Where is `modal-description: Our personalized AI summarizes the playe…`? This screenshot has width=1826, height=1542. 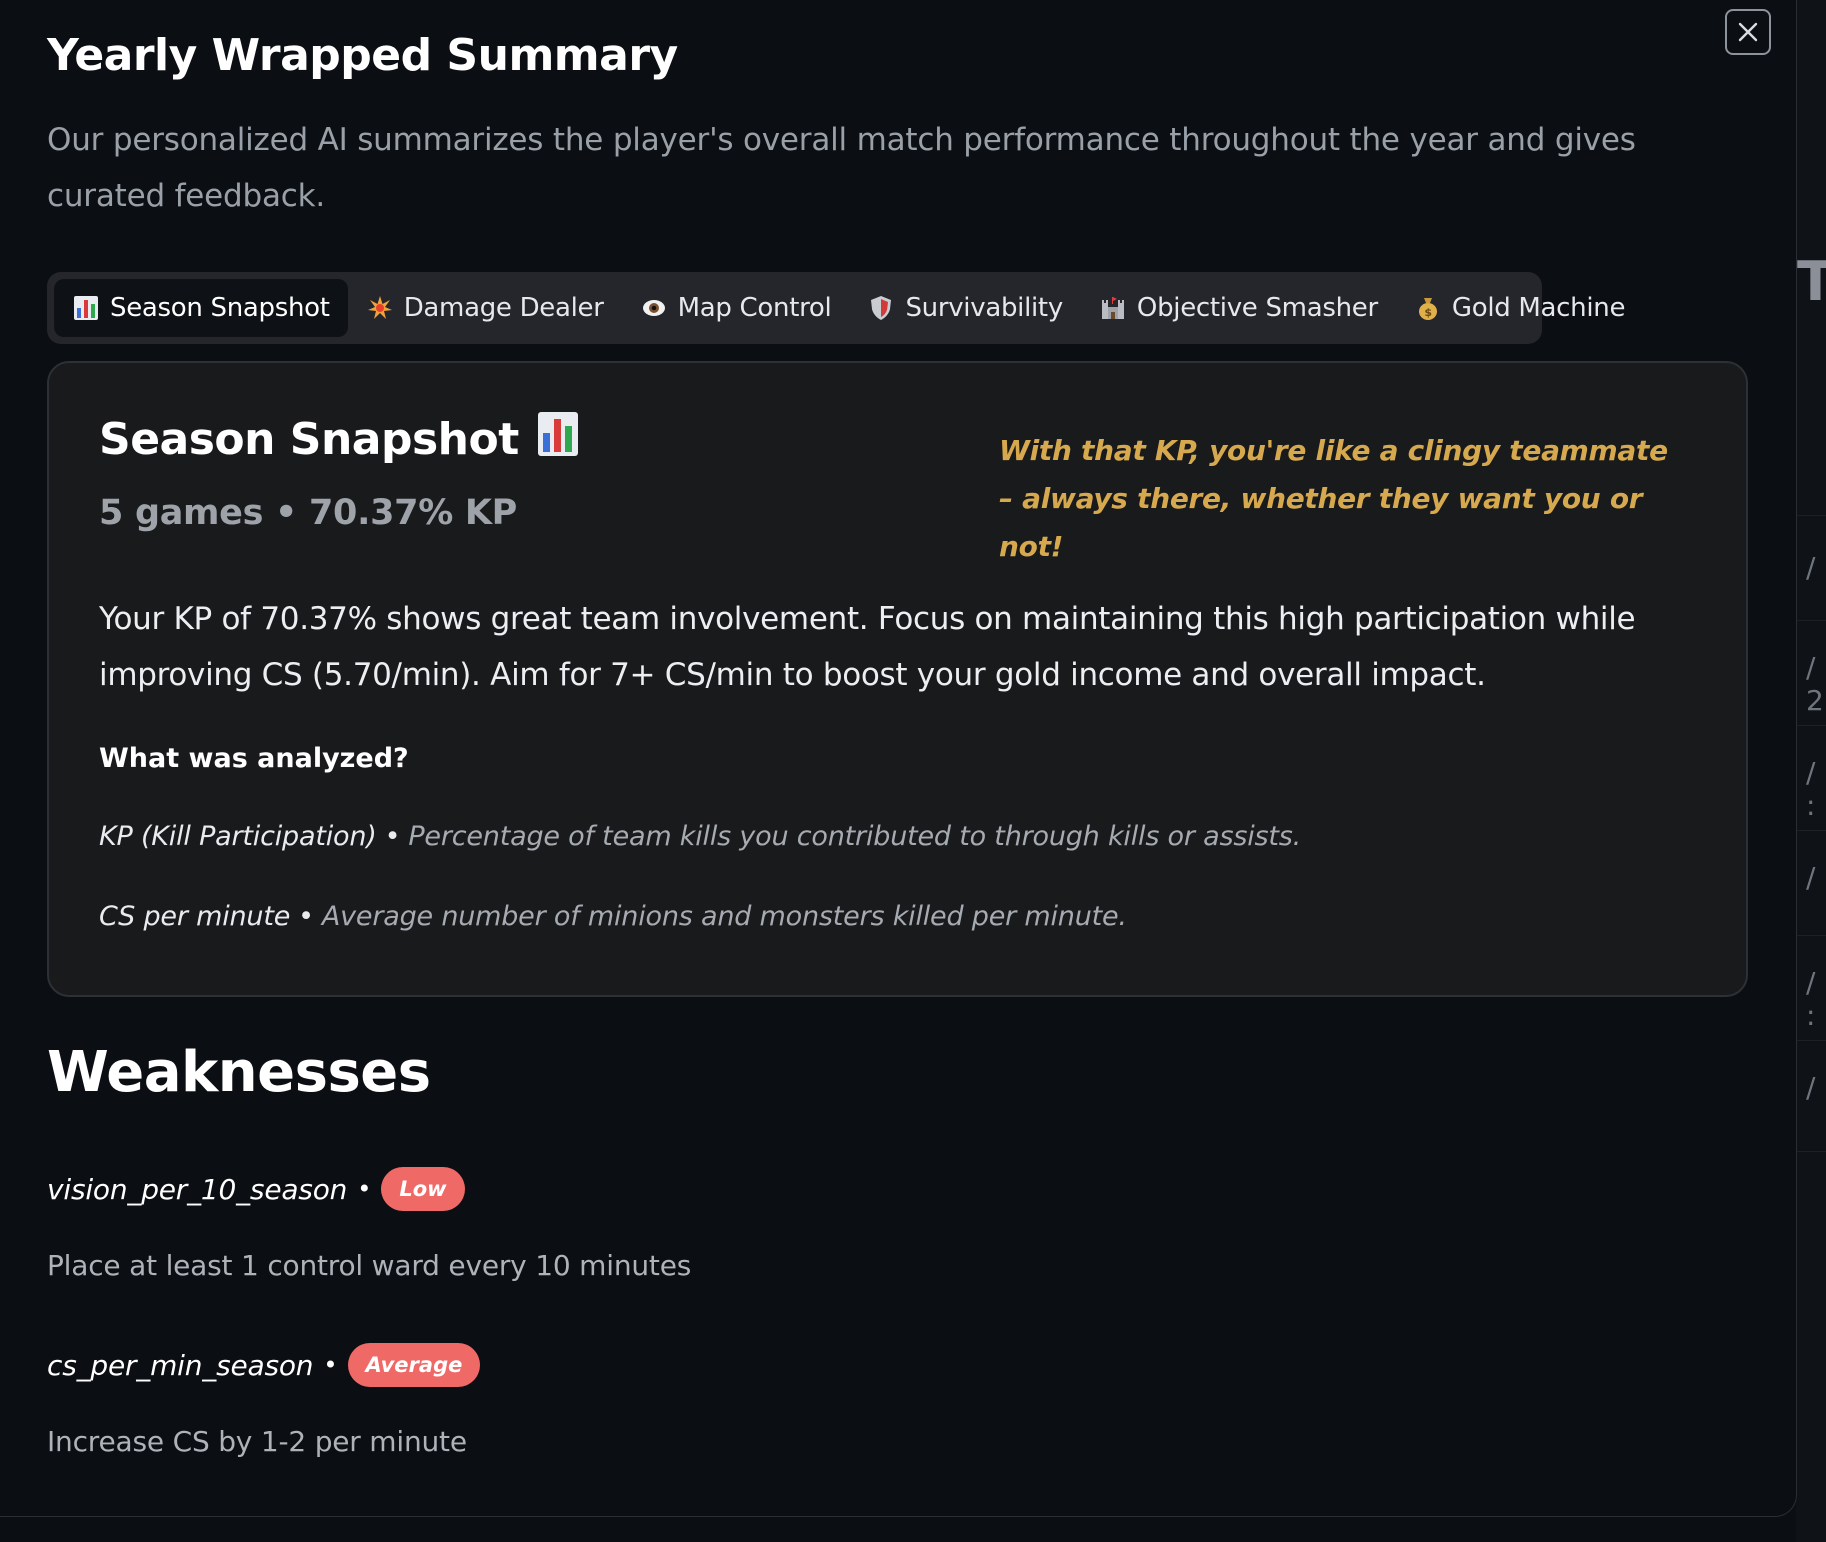
modal-description: Our personalized AI summarizes the playe… is located at coordinates (841, 168).